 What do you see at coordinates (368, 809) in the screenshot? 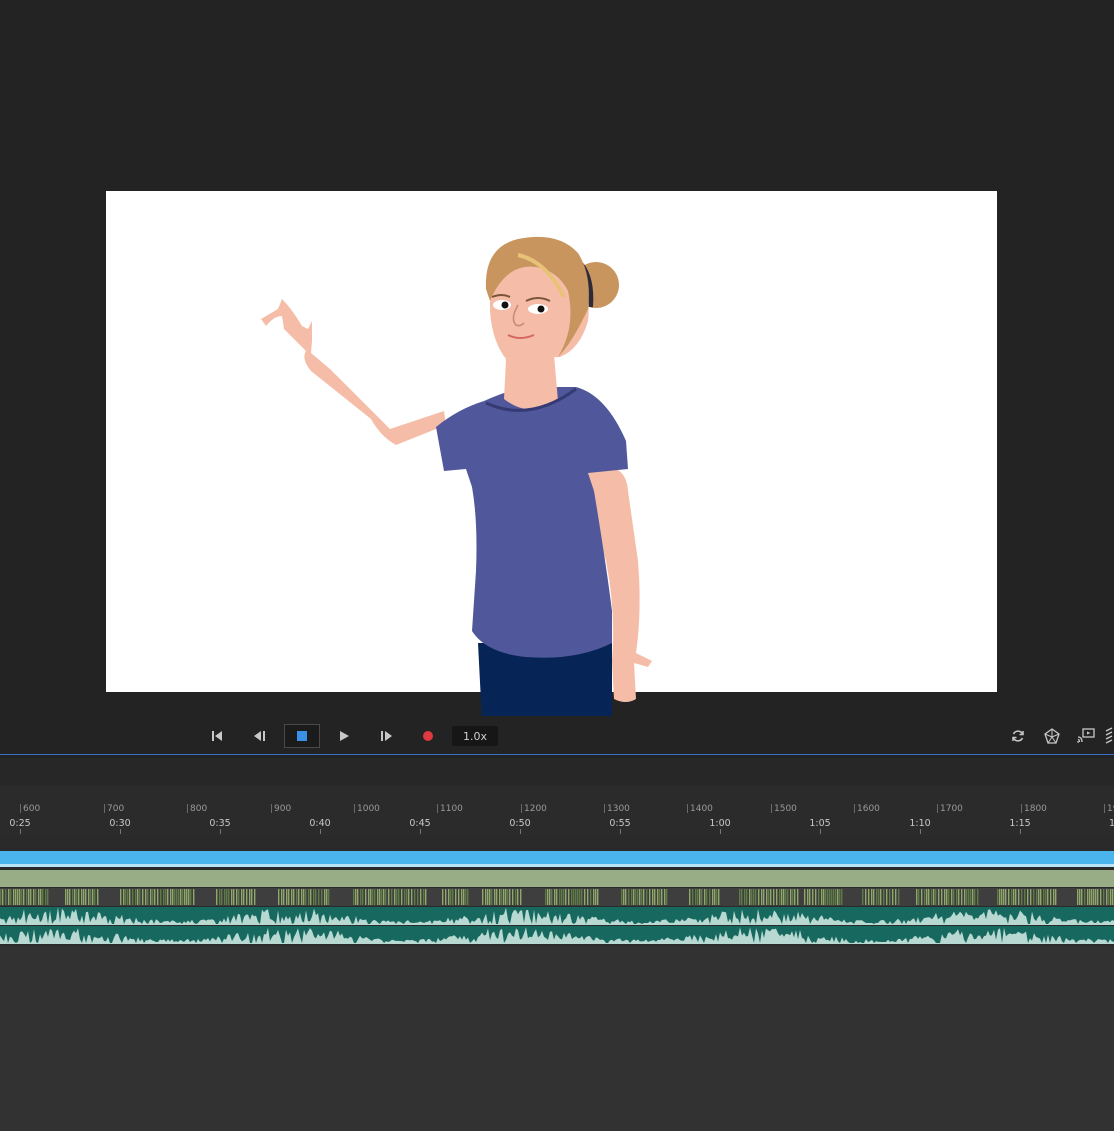
I see `frame-label: 1000` at bounding box center [368, 809].